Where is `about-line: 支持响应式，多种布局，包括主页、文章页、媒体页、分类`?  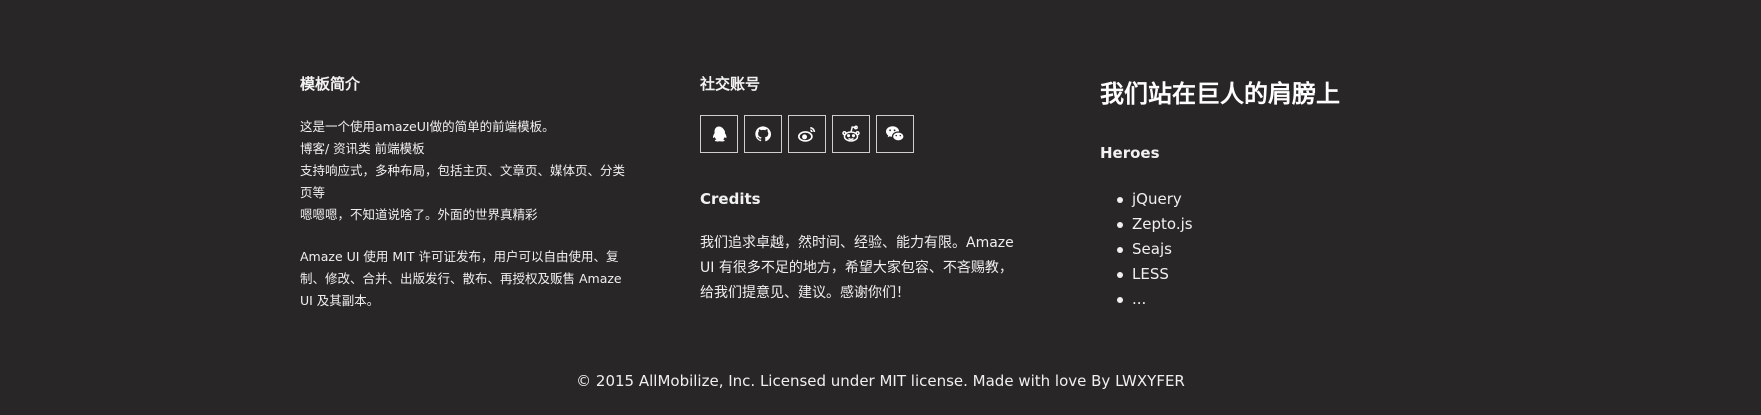 about-line: 支持响应式，多种布局，包括主页、文章页、媒体页、分类 is located at coordinates (463, 170).